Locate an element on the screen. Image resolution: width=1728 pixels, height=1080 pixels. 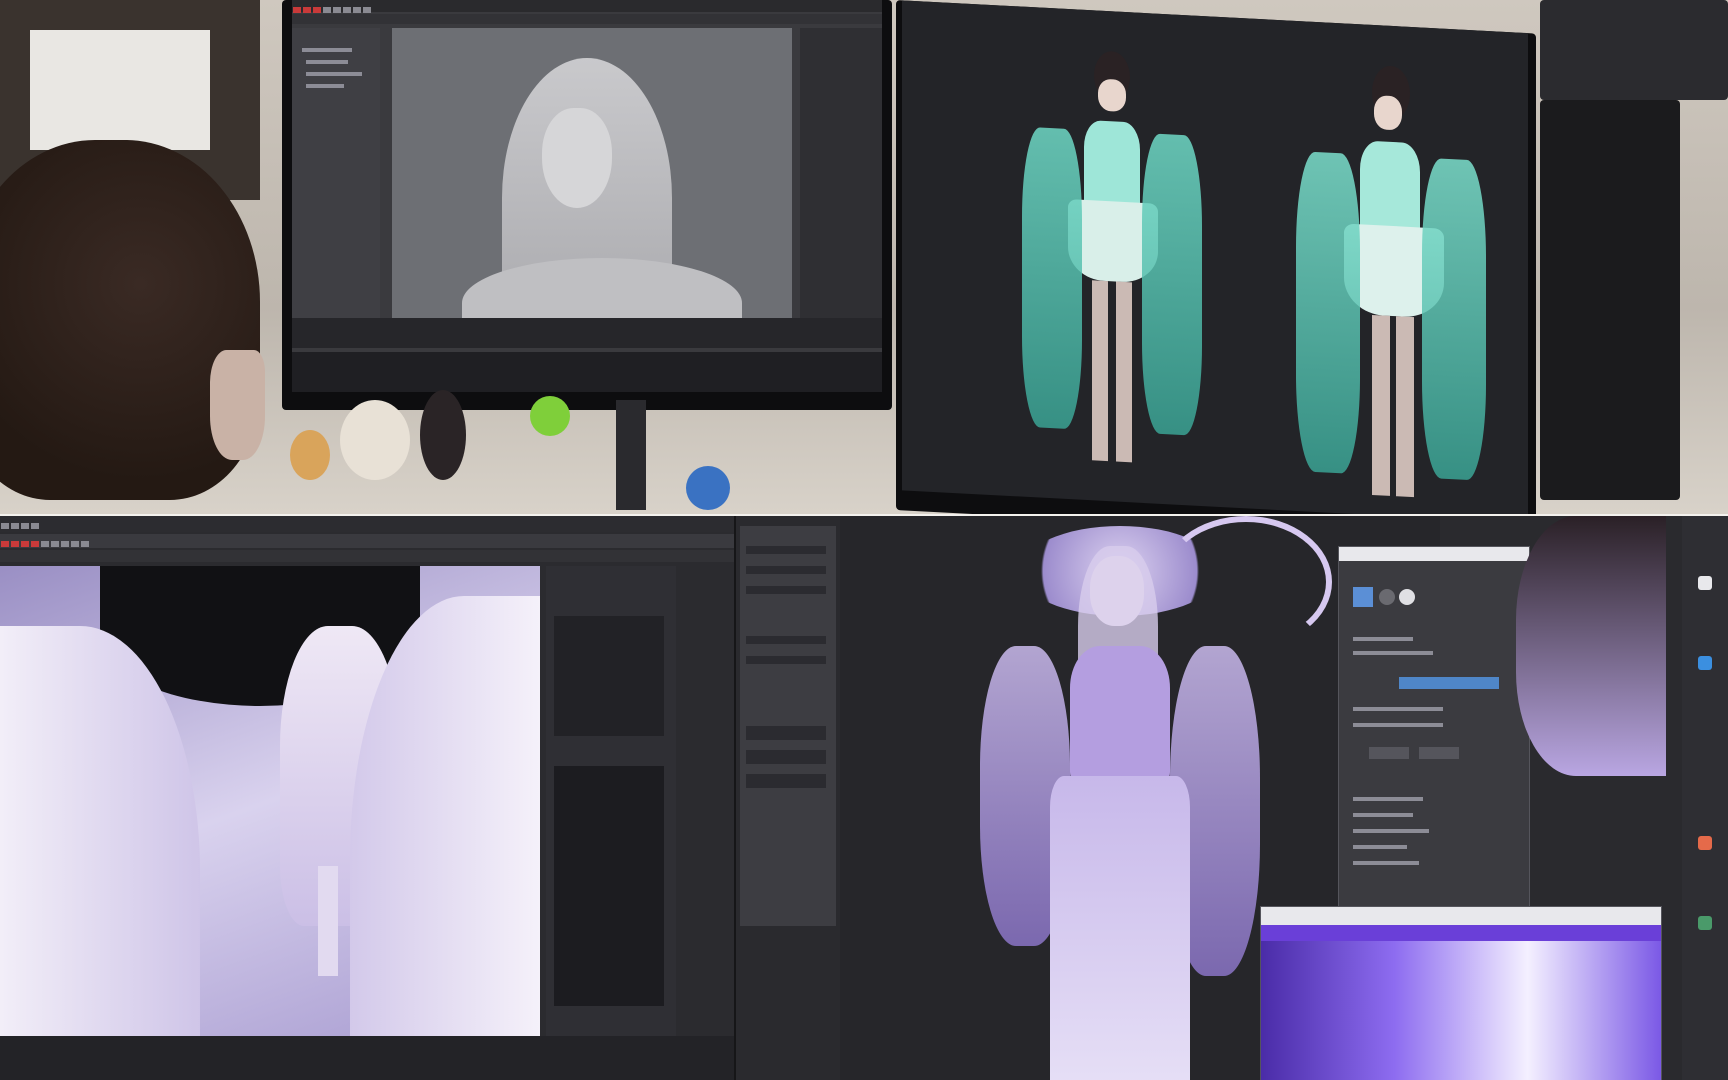
texture-titlebar is located at coordinates (1461, 916).